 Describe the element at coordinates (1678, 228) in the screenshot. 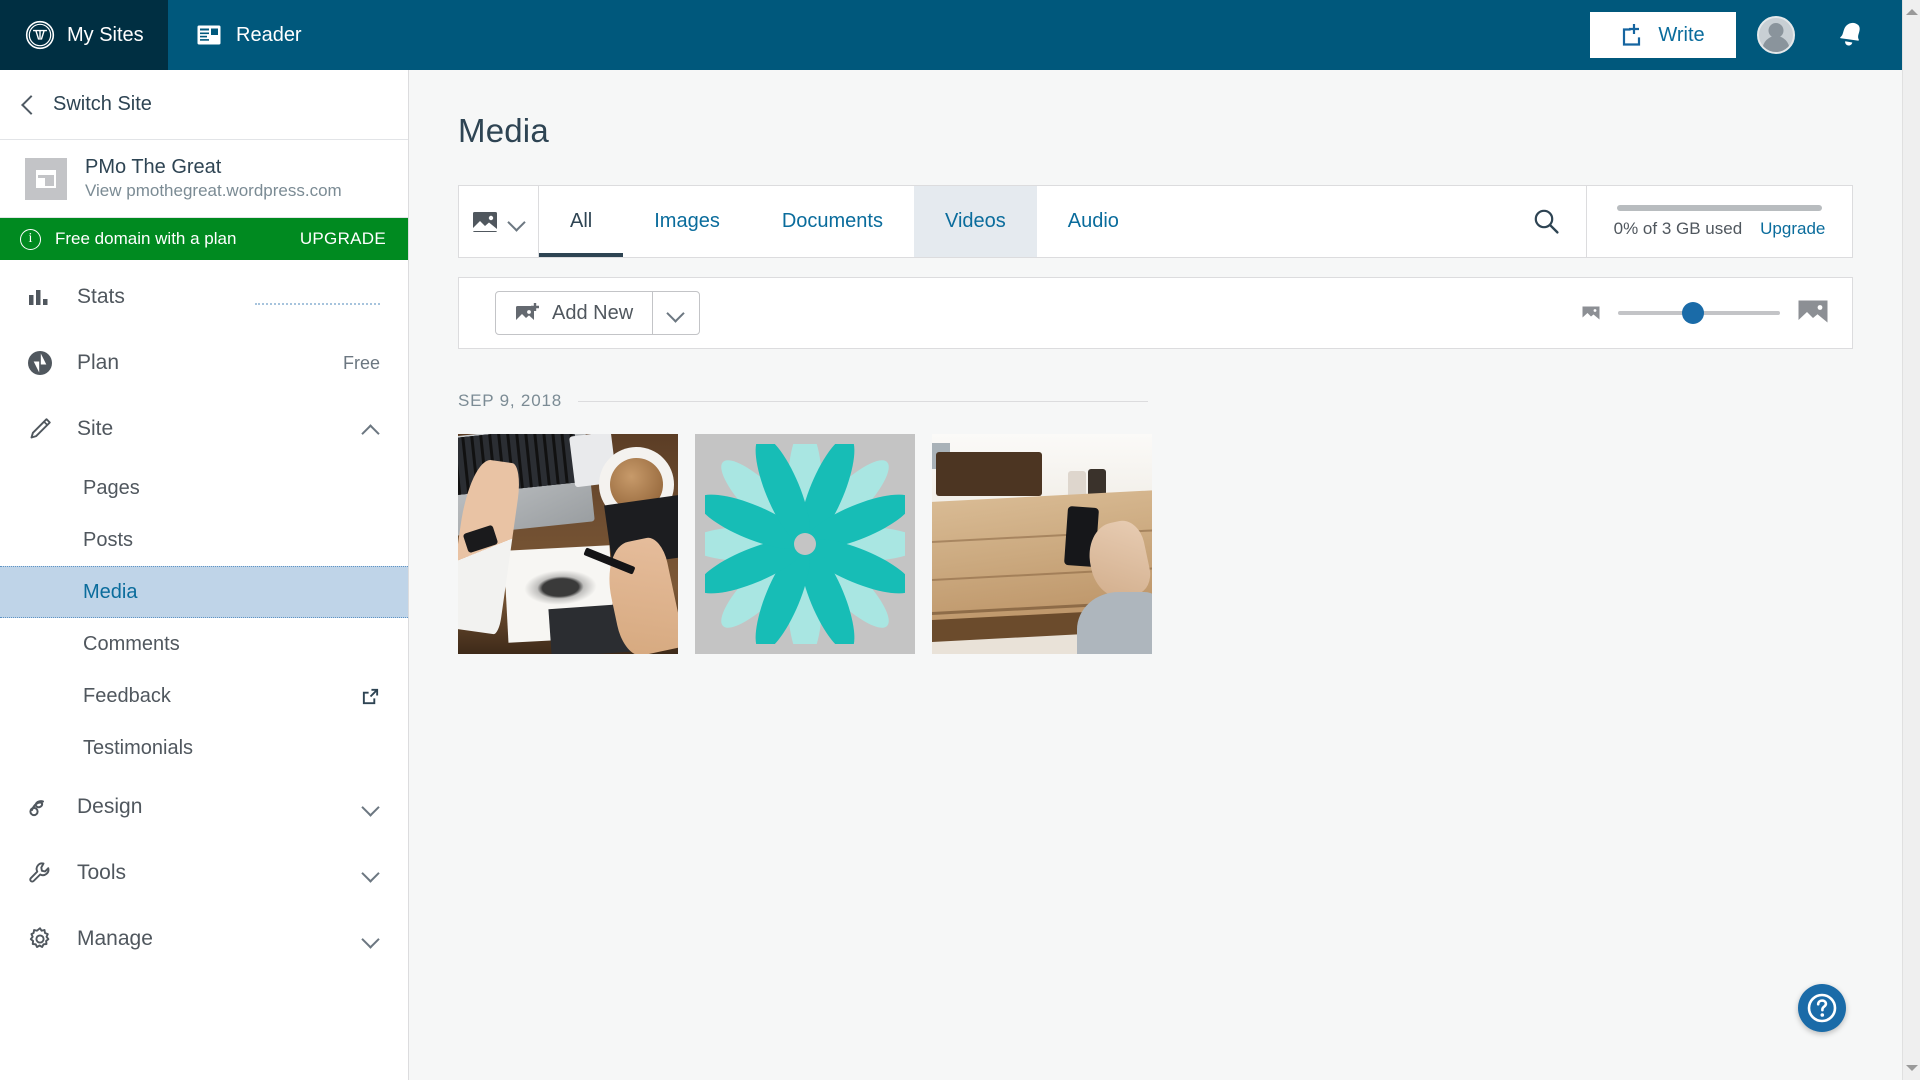

I see `storage-usage-text: 0% of 3 GB used` at that location.